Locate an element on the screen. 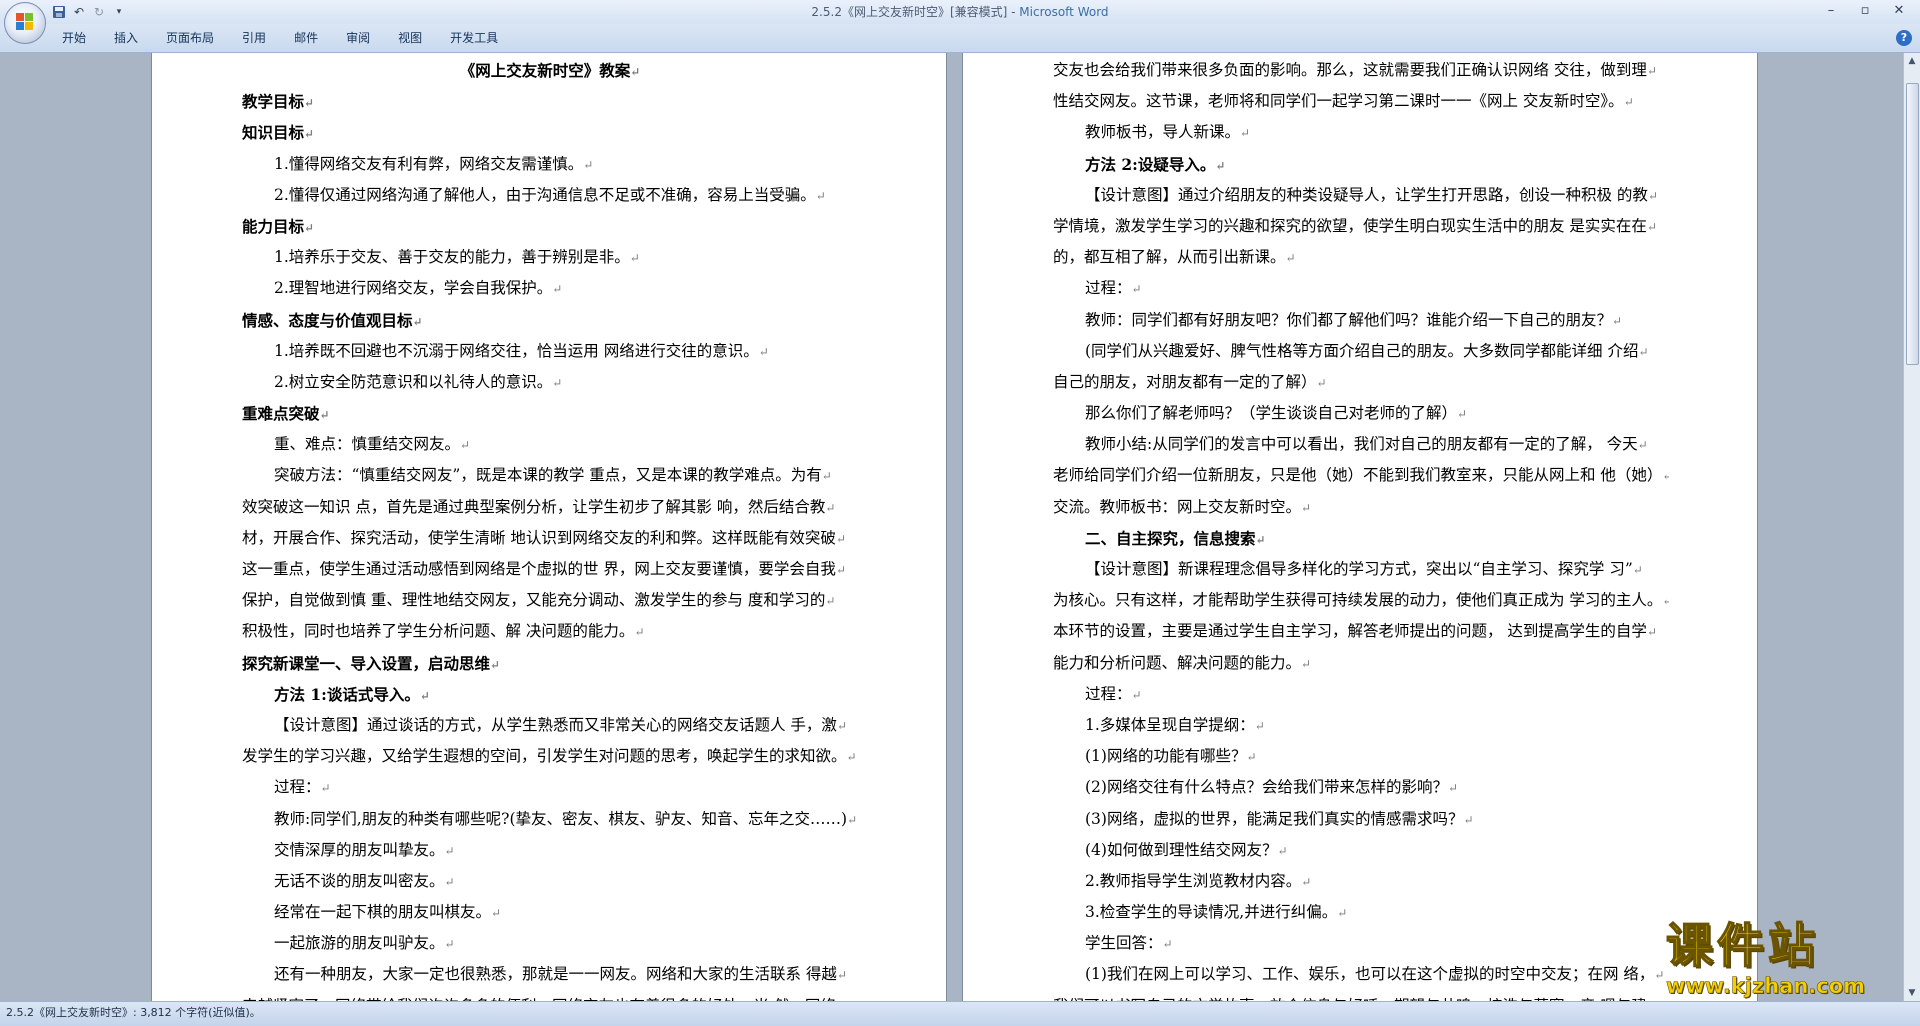 This screenshot has height=1026, width=1920. scroll-down-icon: ▼ is located at coordinates (1912, 993).